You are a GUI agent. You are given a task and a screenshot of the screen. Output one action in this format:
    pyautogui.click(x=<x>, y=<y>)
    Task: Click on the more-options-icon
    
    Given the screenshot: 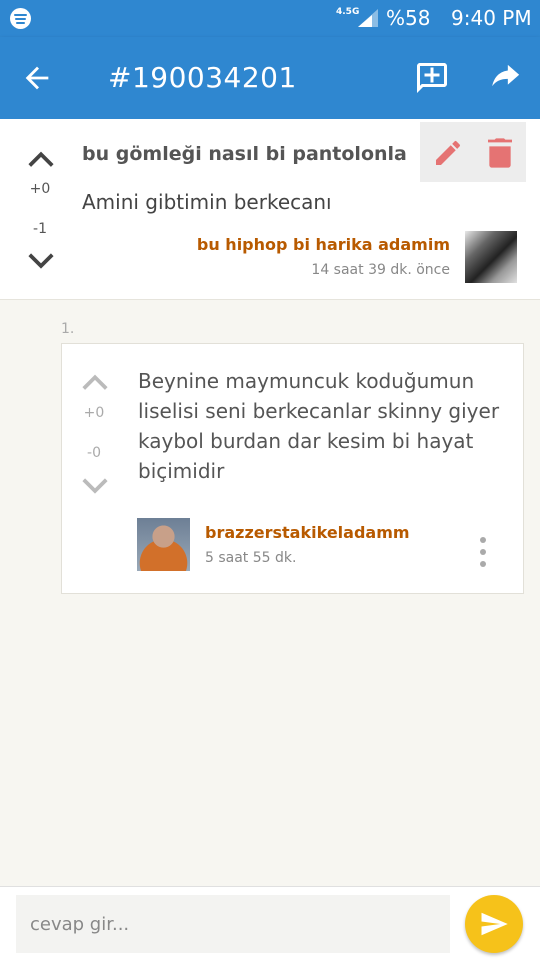 What is the action you would take?
    pyautogui.click(x=483, y=552)
    